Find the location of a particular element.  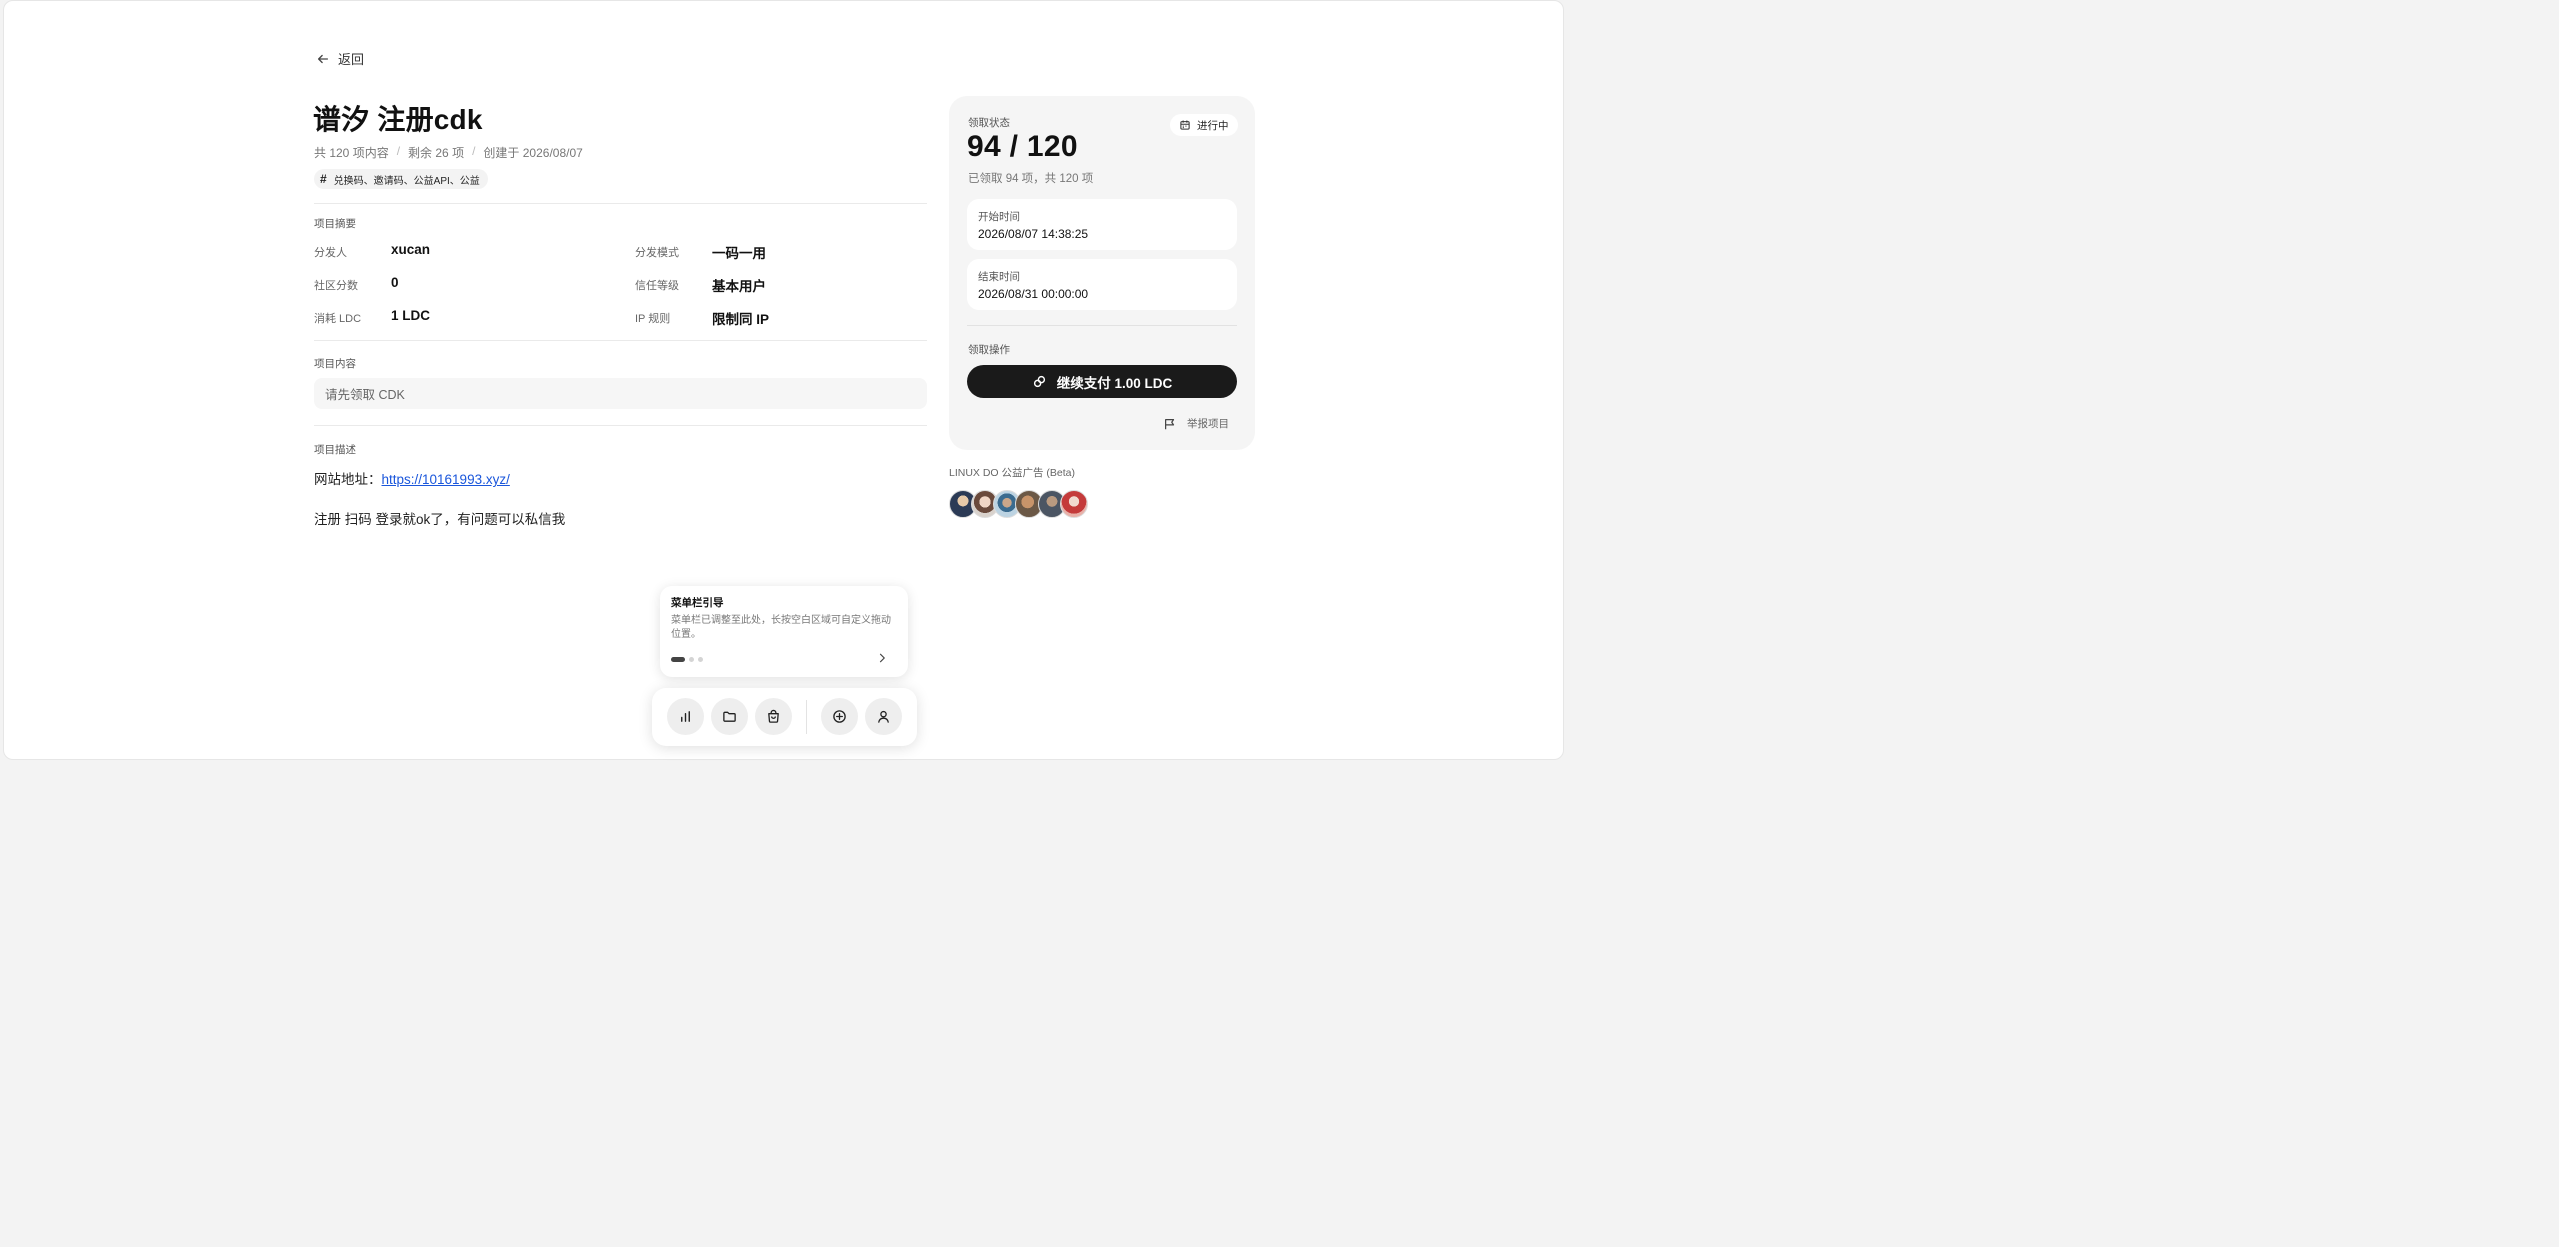

distributor-label: 分发人 is located at coordinates (330, 253).